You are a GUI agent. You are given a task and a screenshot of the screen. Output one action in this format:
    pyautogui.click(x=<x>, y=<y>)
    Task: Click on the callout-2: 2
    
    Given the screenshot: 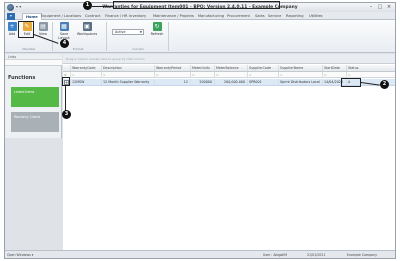 What is the action you would take?
    pyautogui.click(x=384, y=84)
    